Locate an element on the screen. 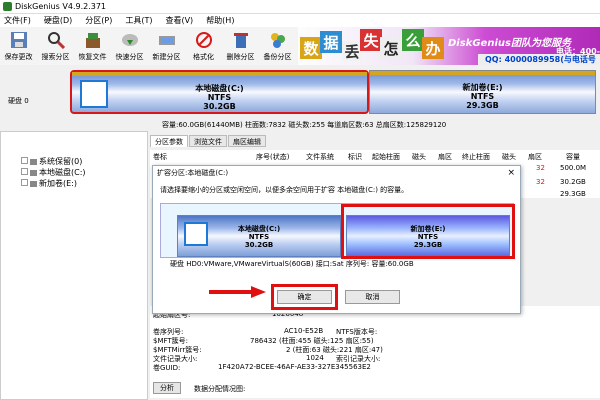 This screenshot has width=600, height=400. tree-item-system-reserved: 系统保留(0) is located at coordinates (51, 161).